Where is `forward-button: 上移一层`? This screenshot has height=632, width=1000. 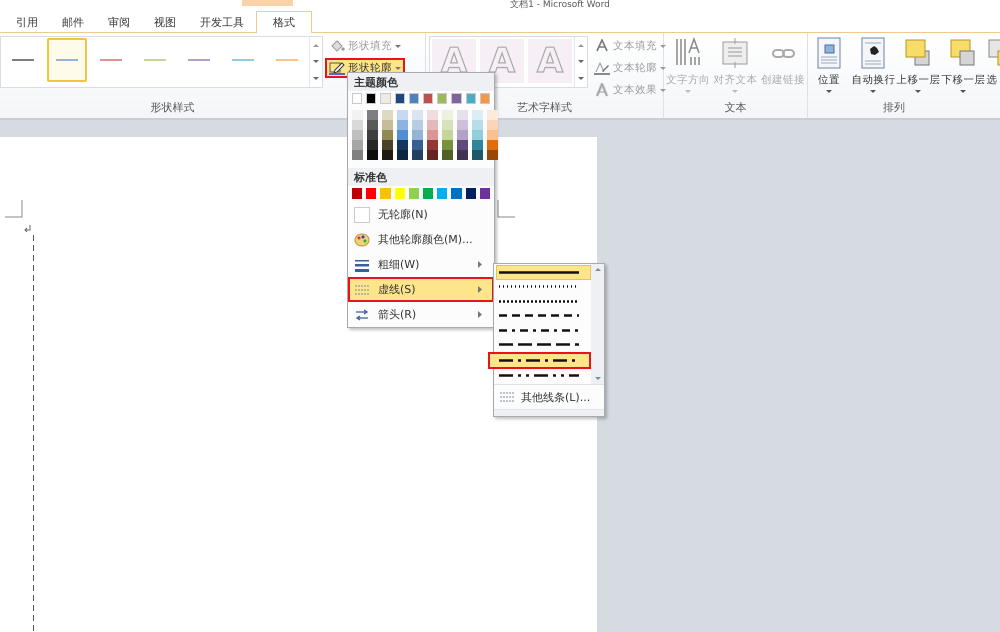 forward-button: 上移一层 is located at coordinates (918, 64).